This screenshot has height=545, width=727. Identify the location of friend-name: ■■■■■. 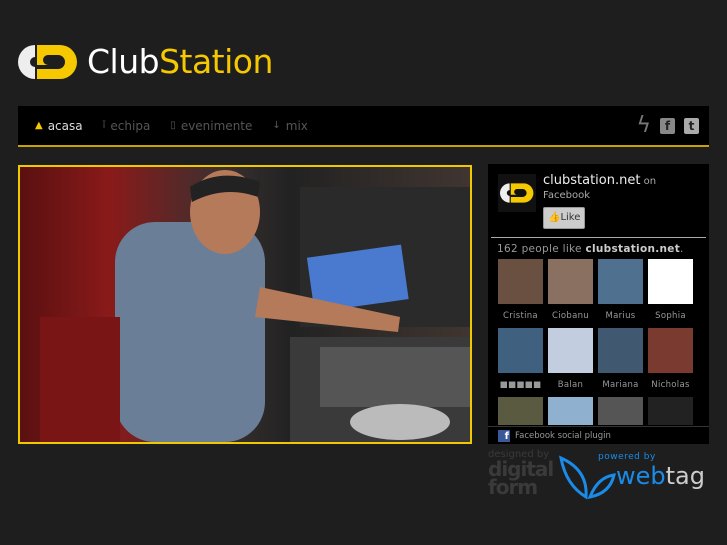
(520, 385).